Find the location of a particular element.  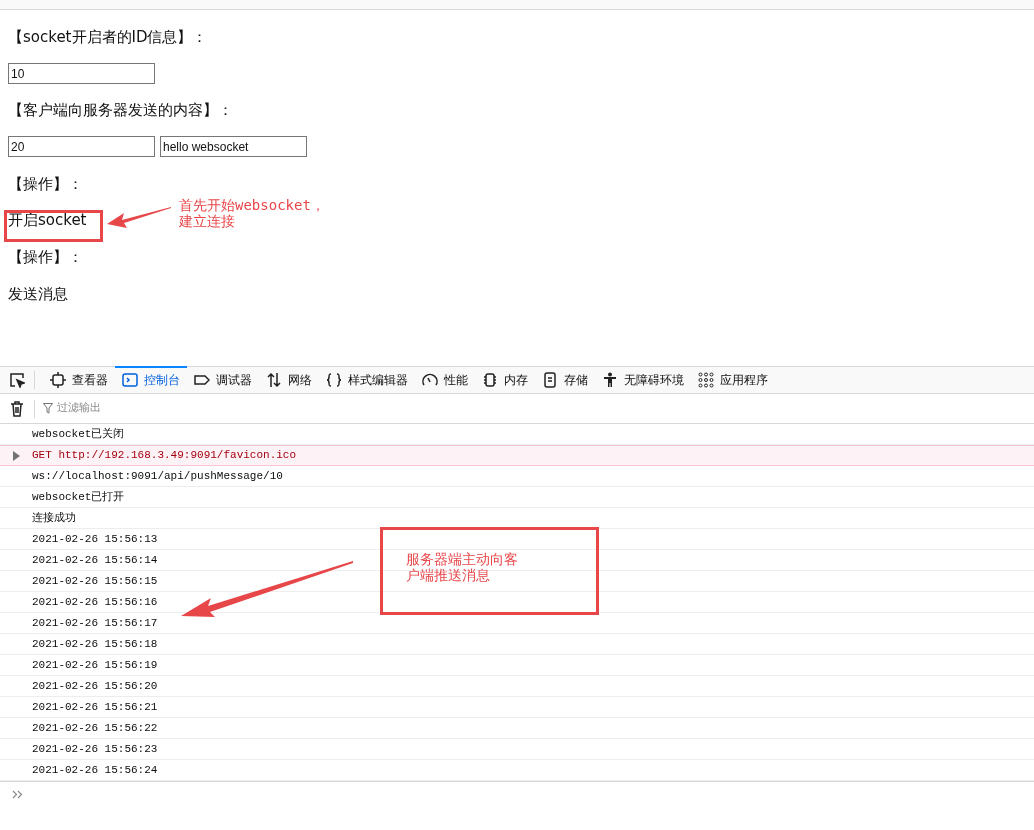

content-label: 【客户端向服务器发送的内容】： is located at coordinates (121, 110).